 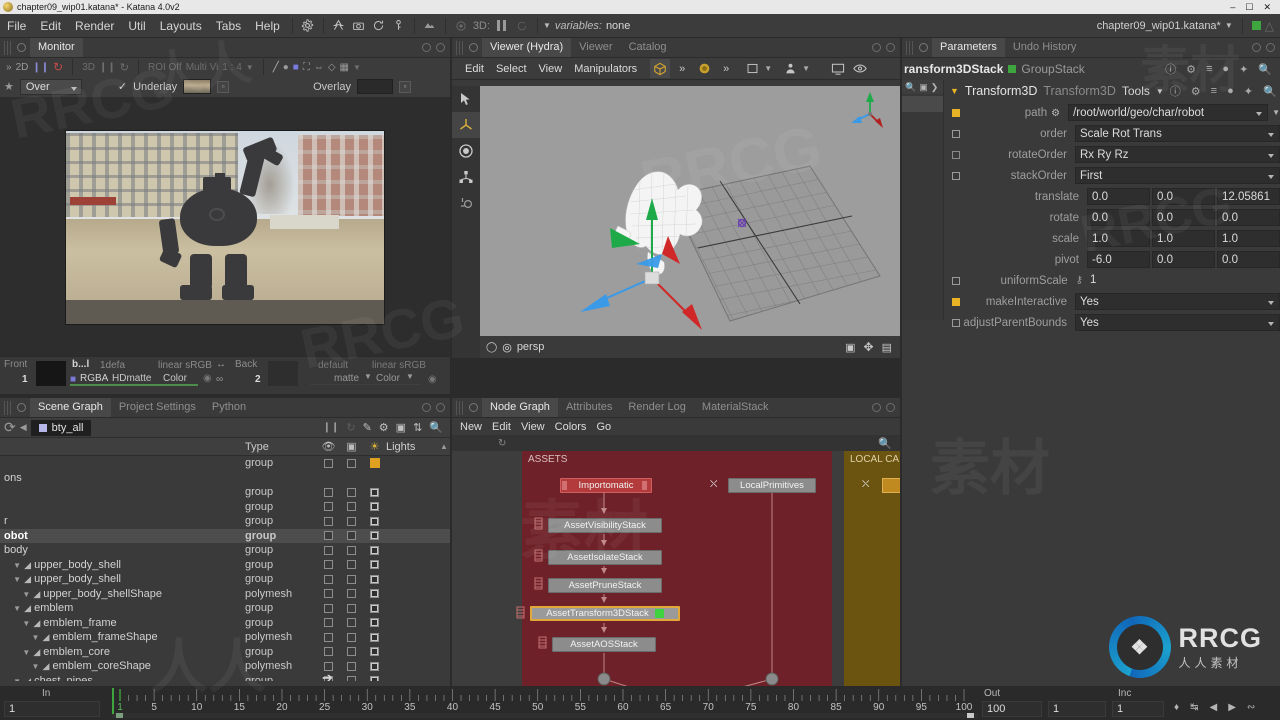 I want to click on node-port-in, so click(x=564, y=485).